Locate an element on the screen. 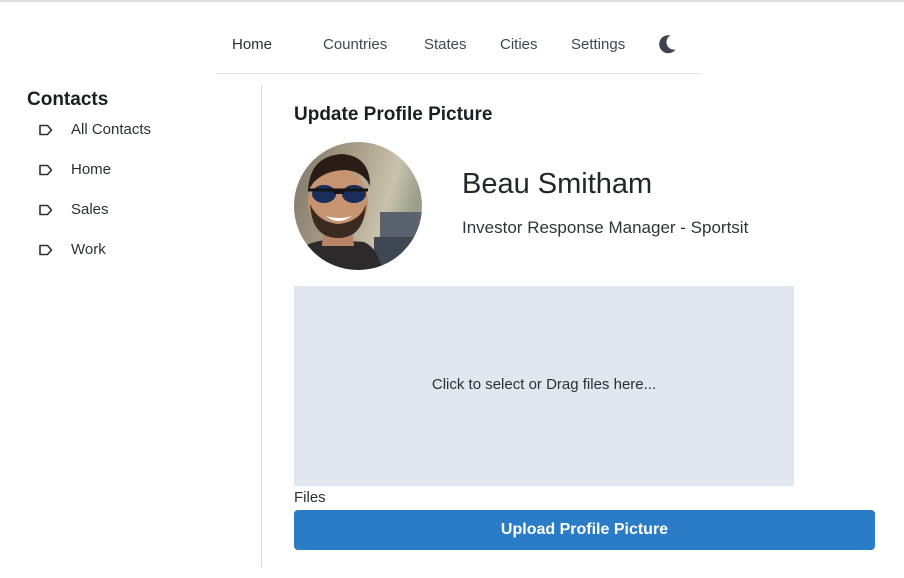  sidebar-item-work: Work is located at coordinates (138, 251).